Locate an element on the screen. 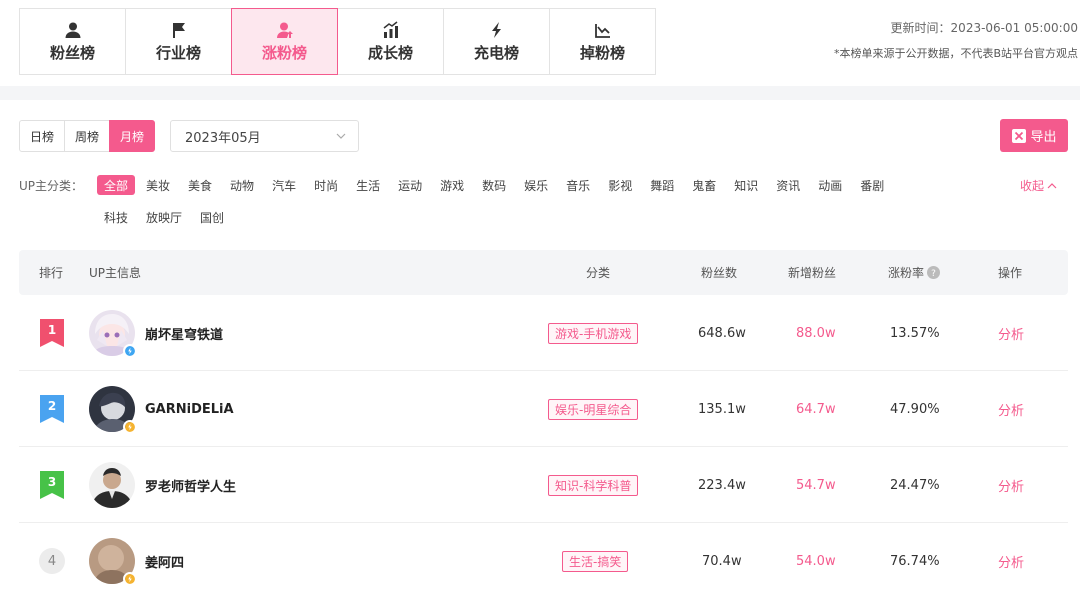 The width and height of the screenshot is (1080, 598). month-select: 2023年05月 is located at coordinates (264, 136).